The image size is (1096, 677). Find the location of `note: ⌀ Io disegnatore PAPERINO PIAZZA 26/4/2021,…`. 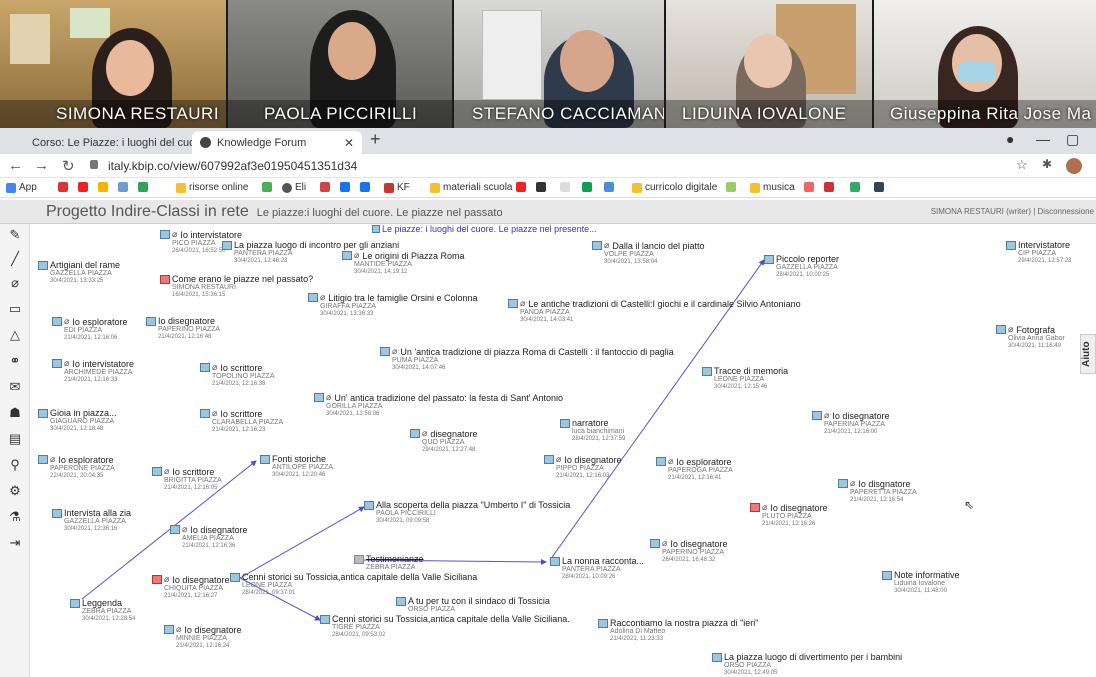

note: ⌀ Io disegnatore PAPERINO PIAZZA 26/4/2021,… is located at coordinates (688, 551).